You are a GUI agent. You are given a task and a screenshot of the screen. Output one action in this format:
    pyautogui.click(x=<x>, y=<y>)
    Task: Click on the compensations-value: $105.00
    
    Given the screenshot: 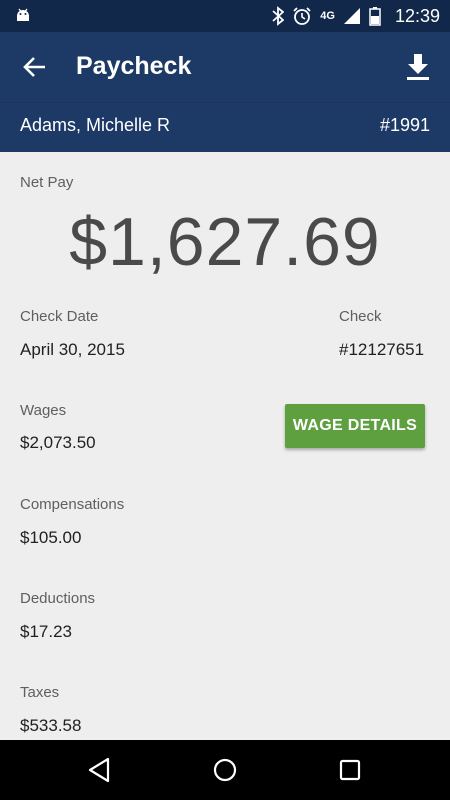 What is the action you would take?
    pyautogui.click(x=51, y=537)
    